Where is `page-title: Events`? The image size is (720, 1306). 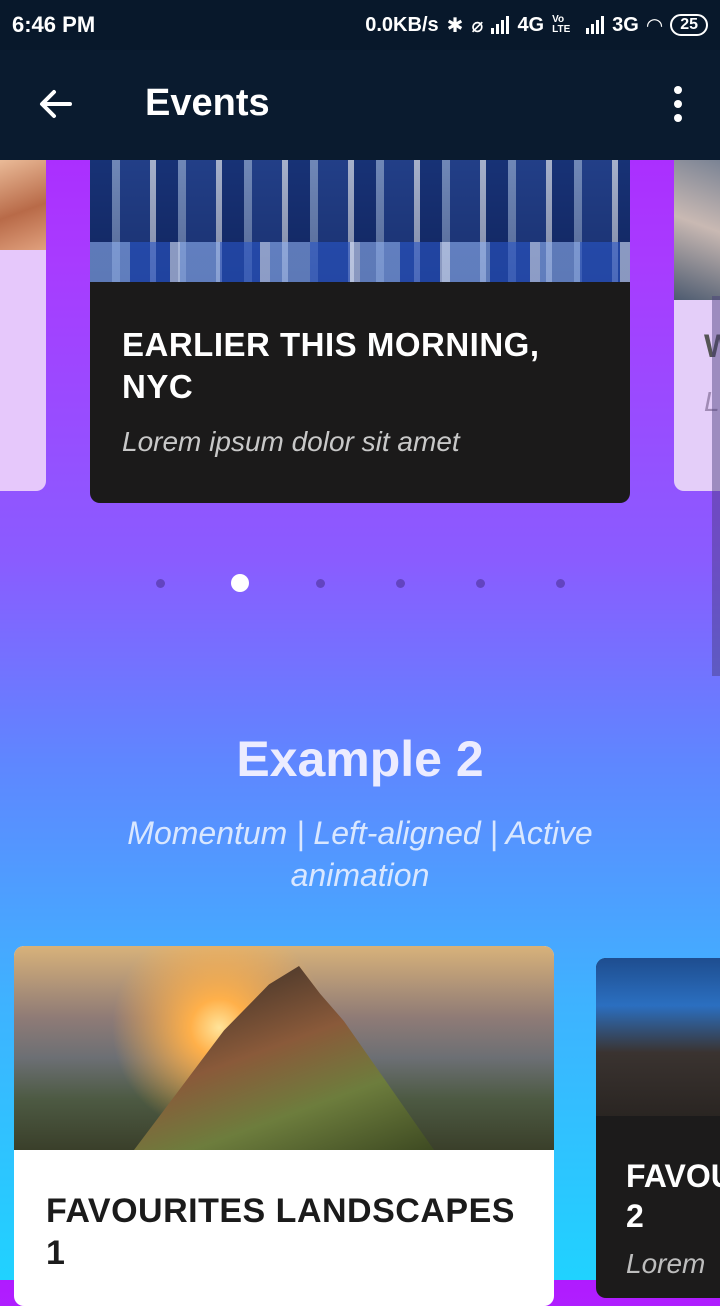 page-title: Events is located at coordinates (207, 103).